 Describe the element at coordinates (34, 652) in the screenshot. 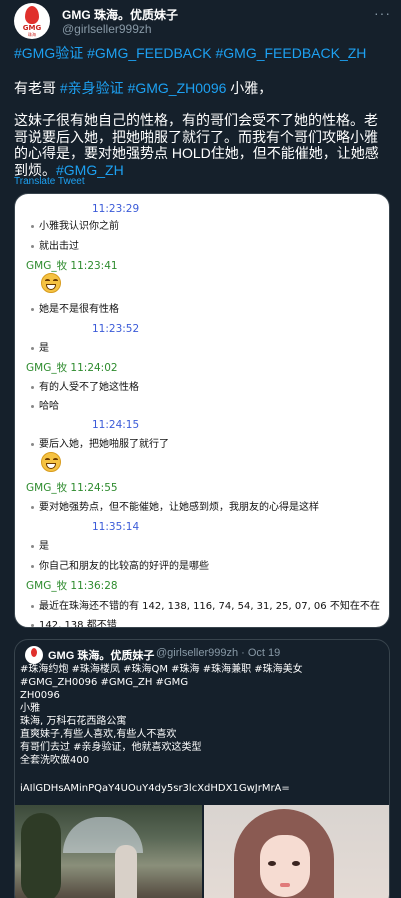

I see `quoted-flame-logo-icon` at that location.